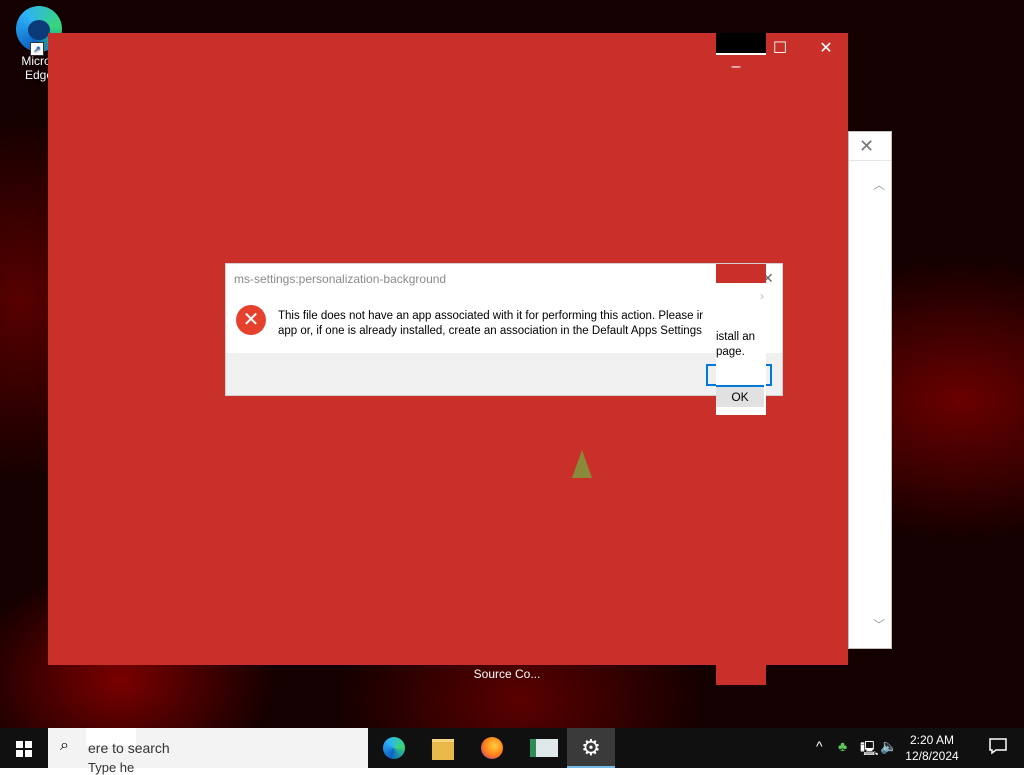 This screenshot has height=775, width=1024. What do you see at coordinates (735, 345) in the screenshot?
I see `fragment-text: istall an page.` at bounding box center [735, 345].